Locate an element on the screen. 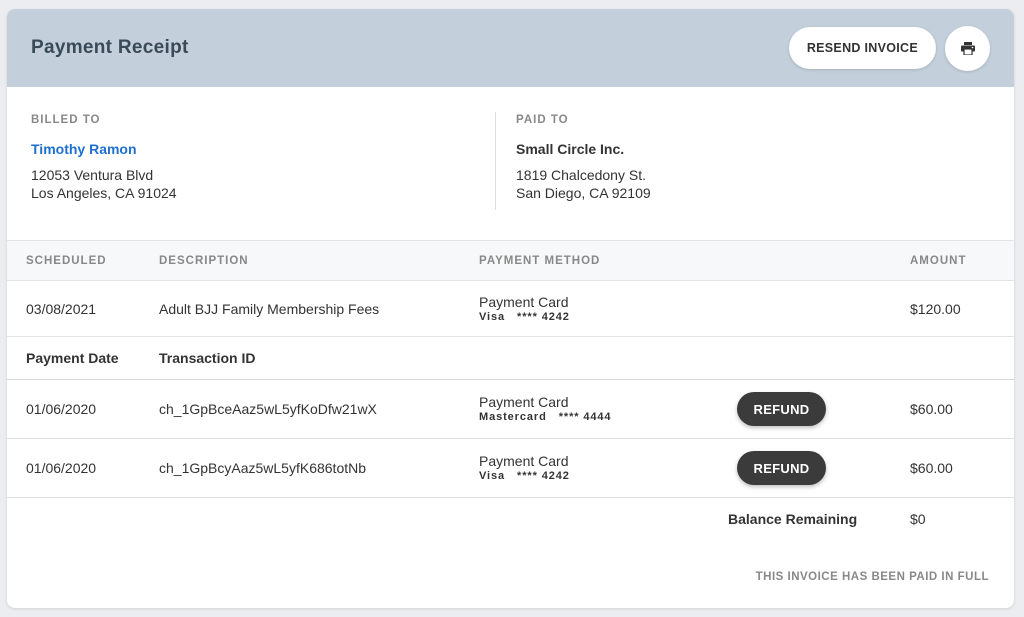 This screenshot has height=617, width=1024. billed-to-address: 12053 Ventura Blvd Los Angeles, CA 91024 is located at coordinates (263, 184).